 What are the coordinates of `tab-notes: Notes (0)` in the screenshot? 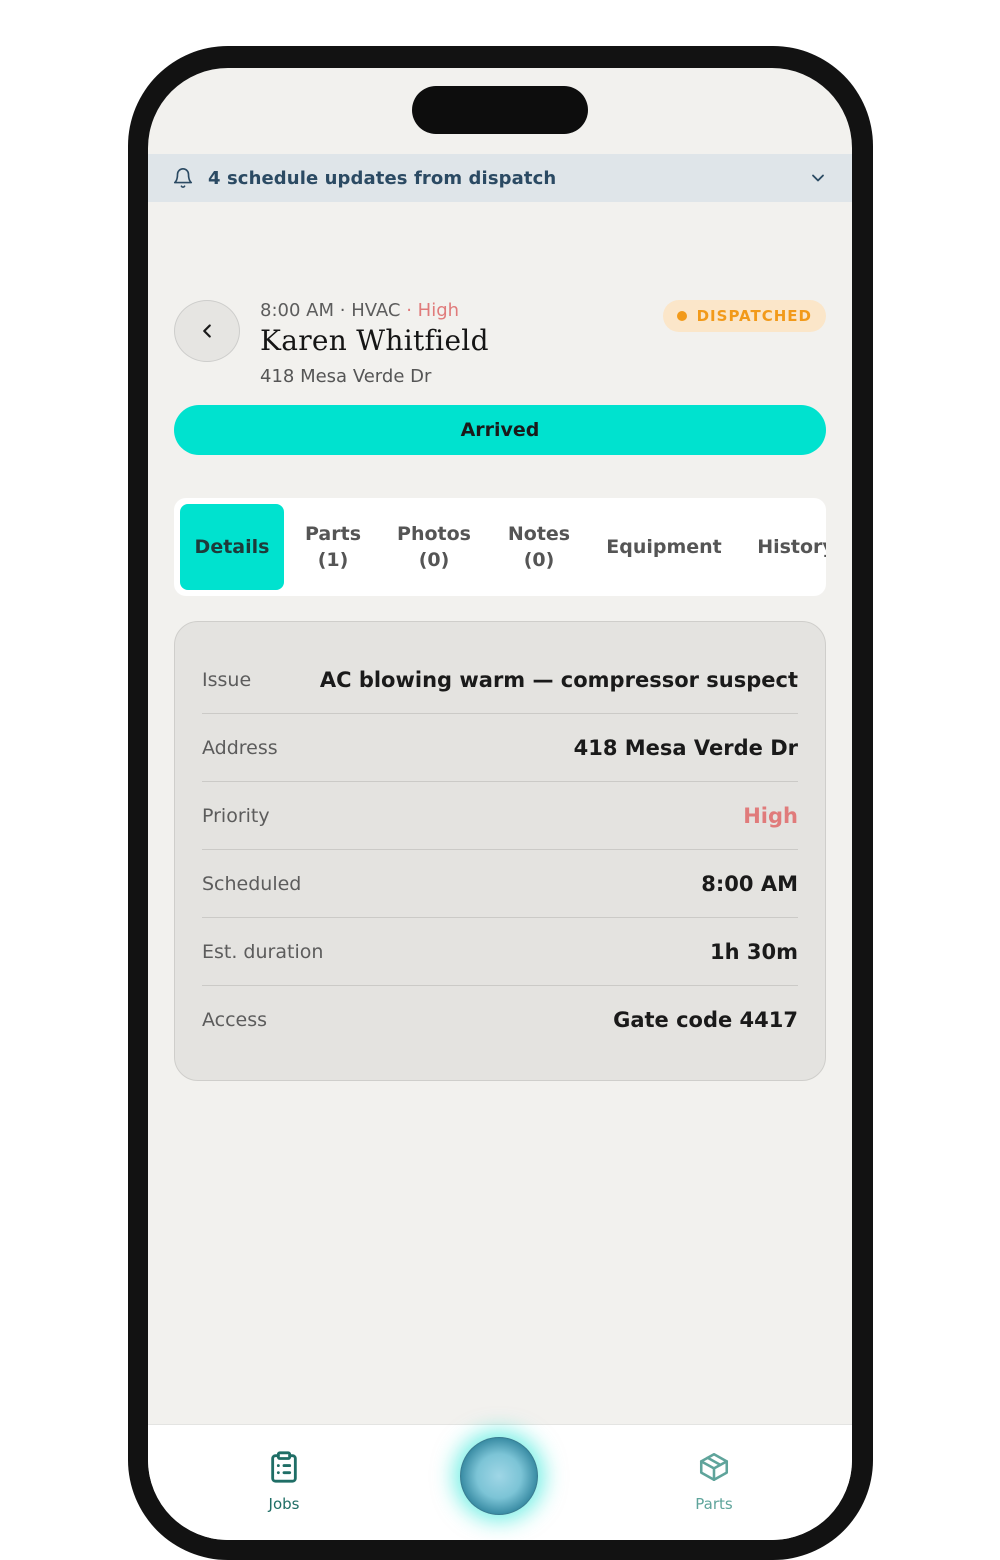 It's located at (539, 547).